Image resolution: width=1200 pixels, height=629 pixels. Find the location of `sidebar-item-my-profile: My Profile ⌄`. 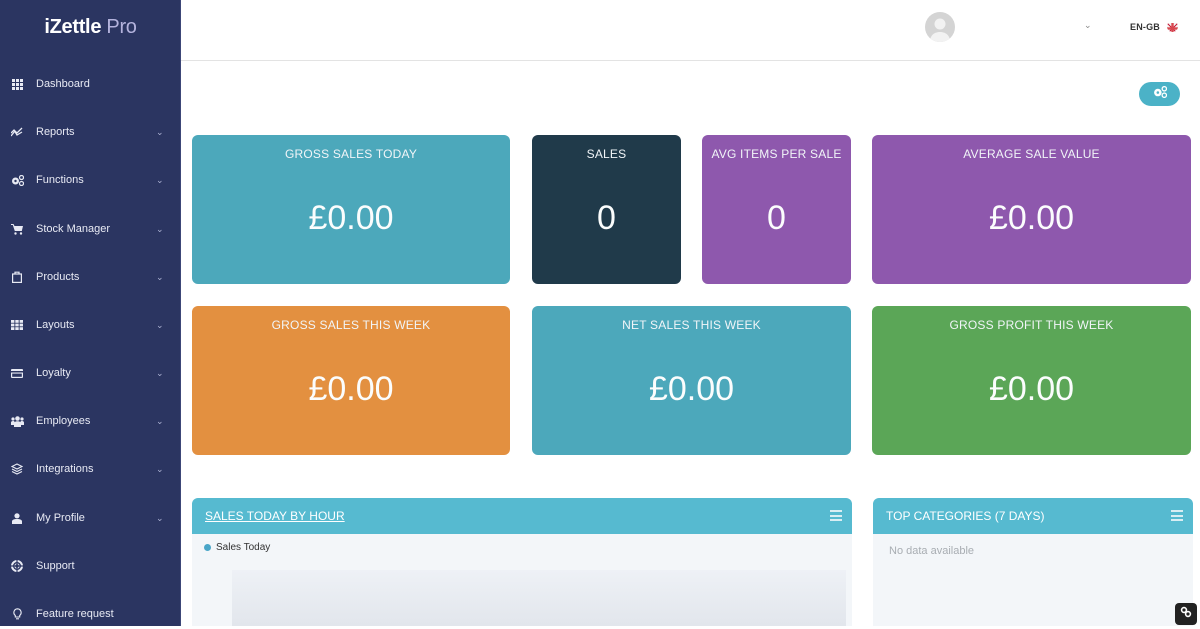

sidebar-item-my-profile: My Profile ⌄ is located at coordinates (90, 518).